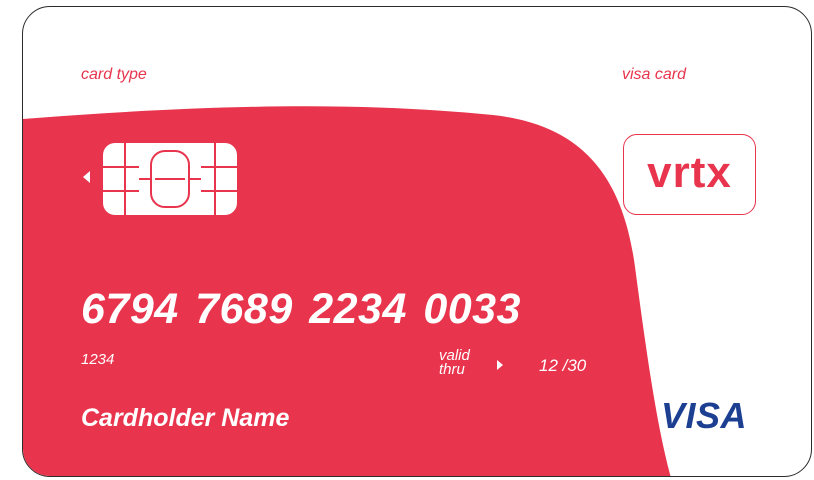 The image size is (814, 480). What do you see at coordinates (160, 179) in the screenshot?
I see `chip-icon` at bounding box center [160, 179].